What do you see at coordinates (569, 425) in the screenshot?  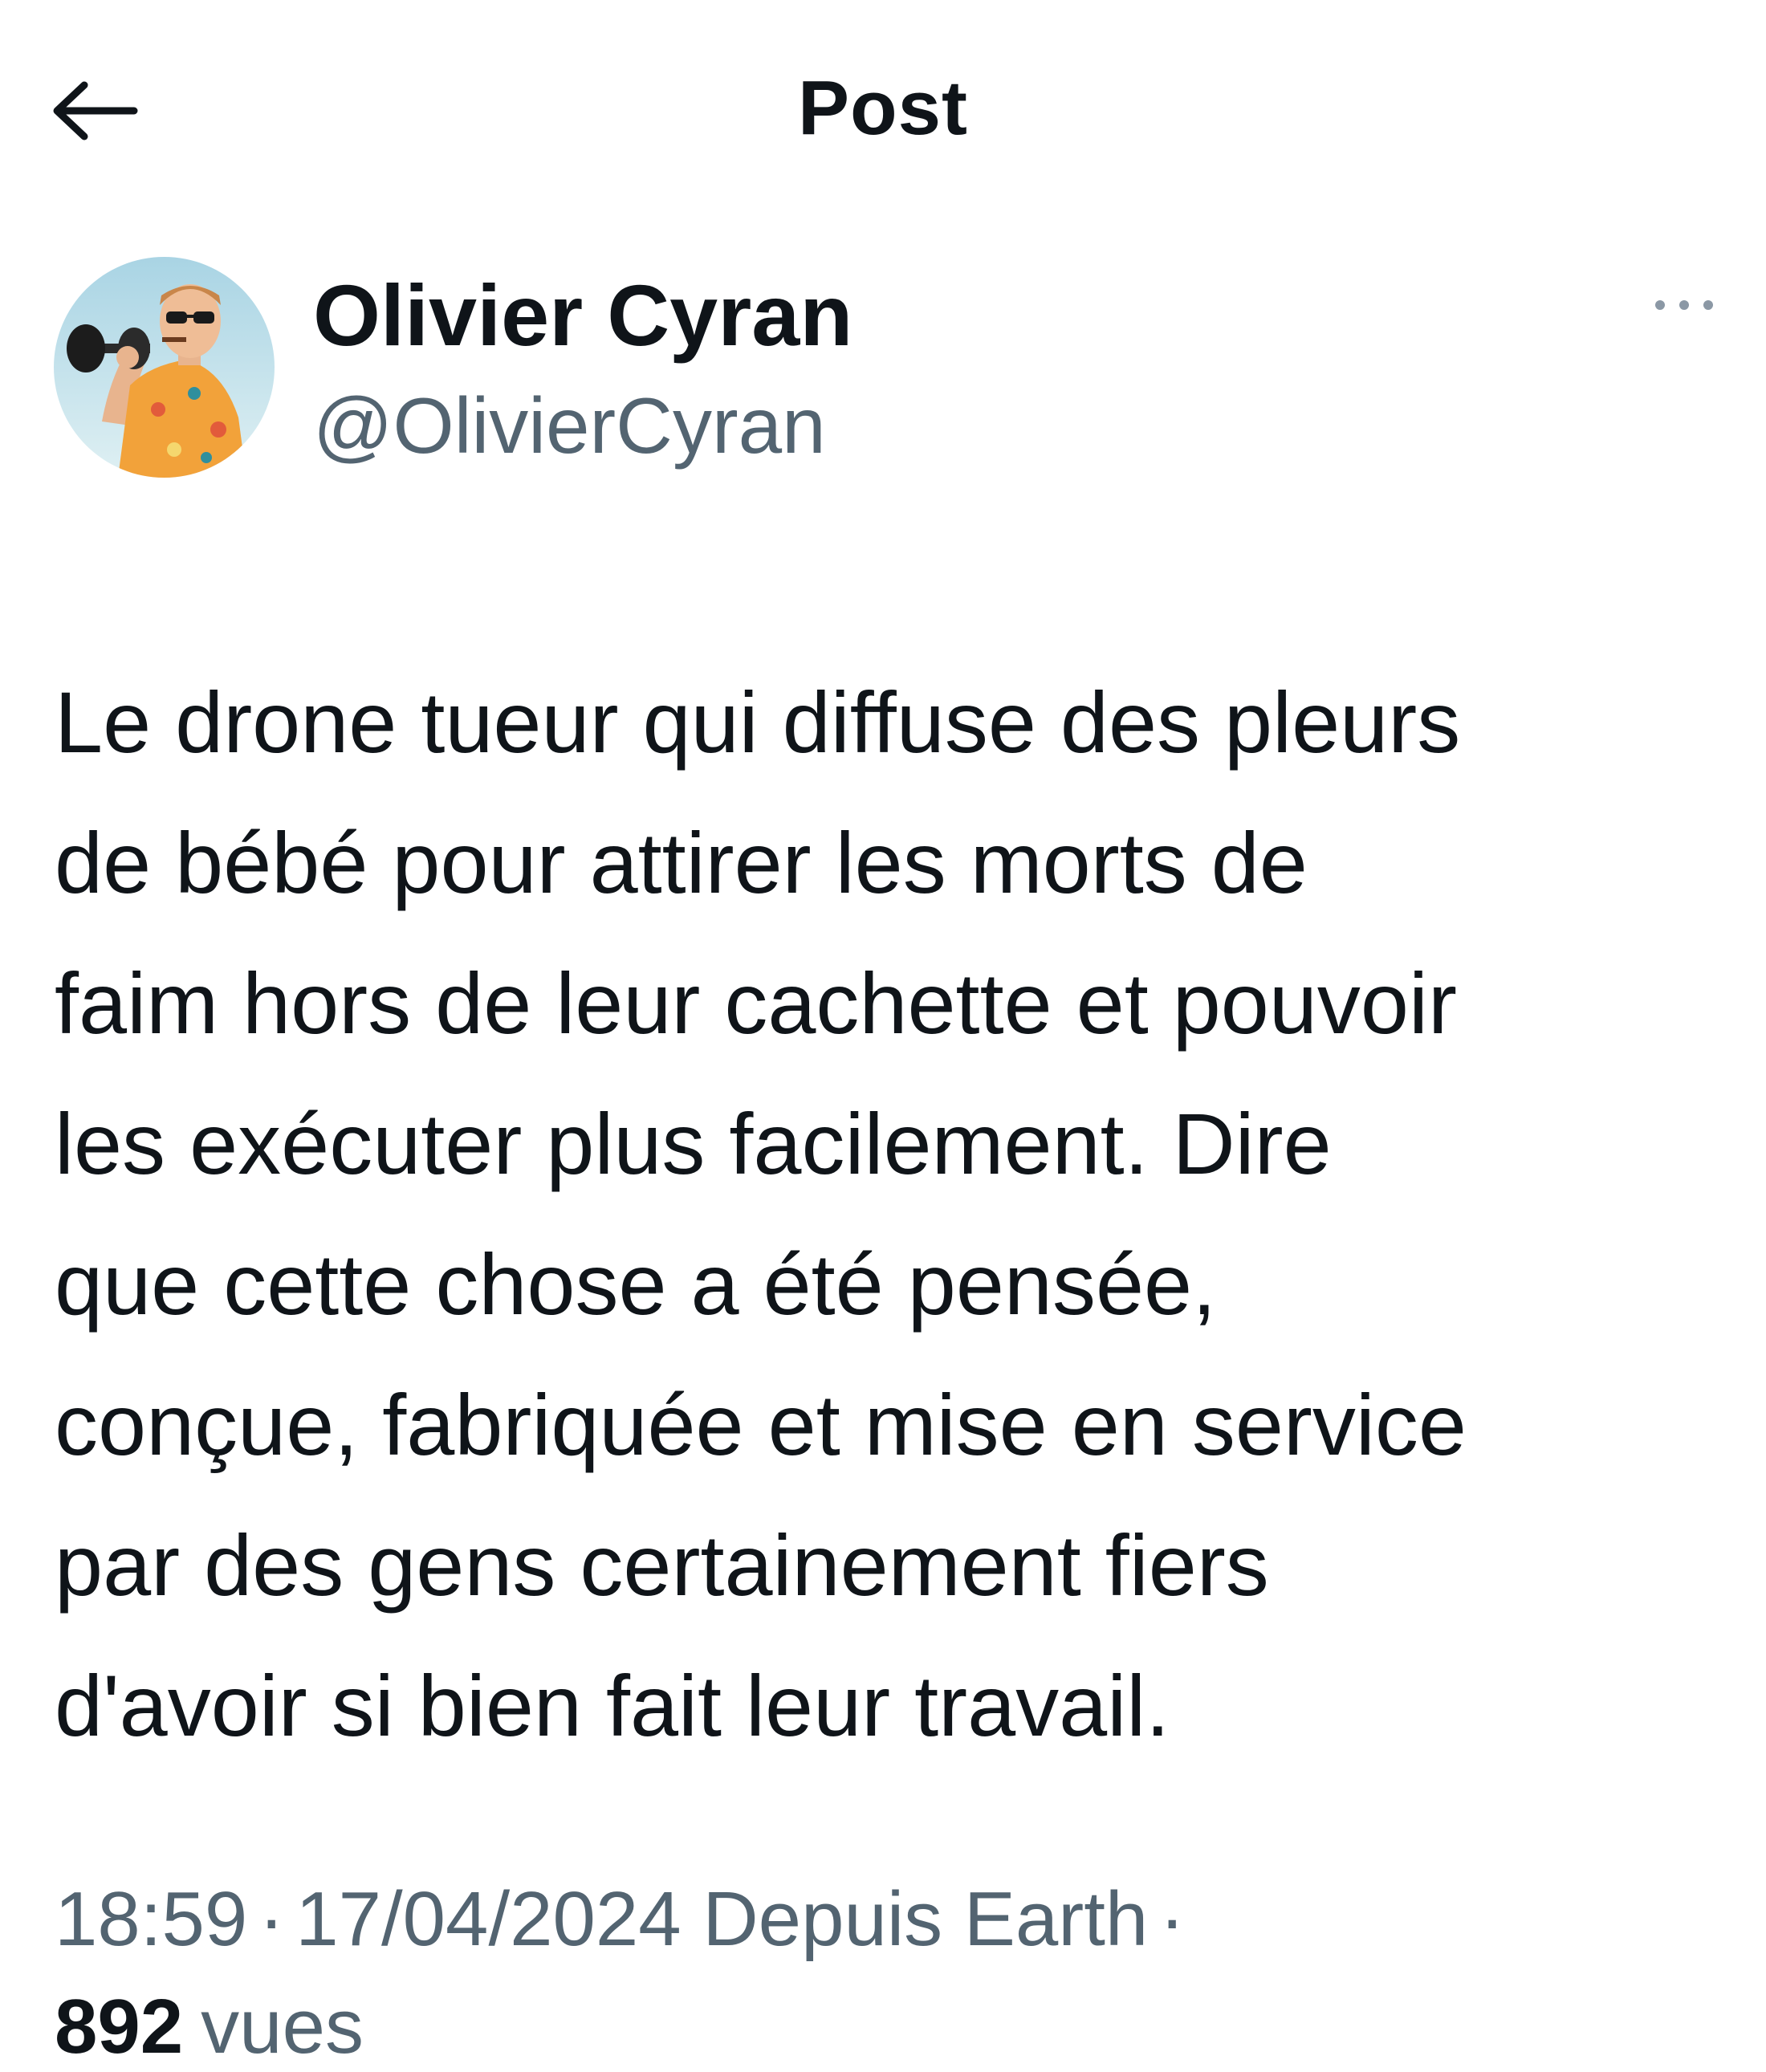 I see `author-handle: @OlivierCyran` at bounding box center [569, 425].